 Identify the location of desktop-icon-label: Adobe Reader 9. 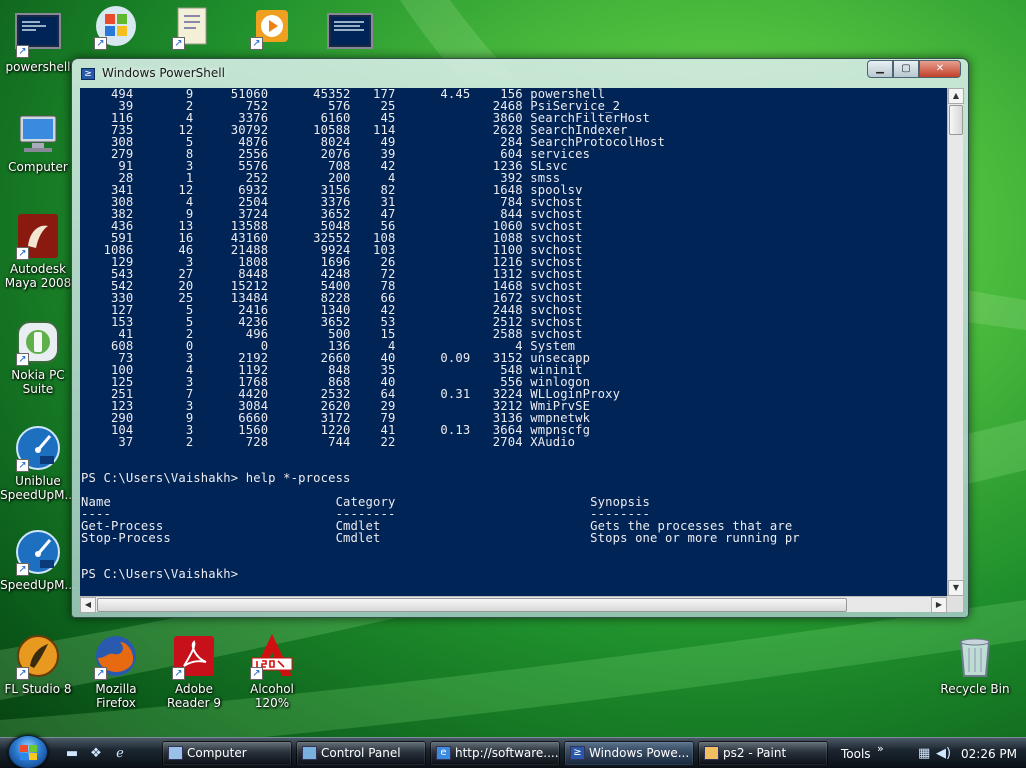
(194, 696).